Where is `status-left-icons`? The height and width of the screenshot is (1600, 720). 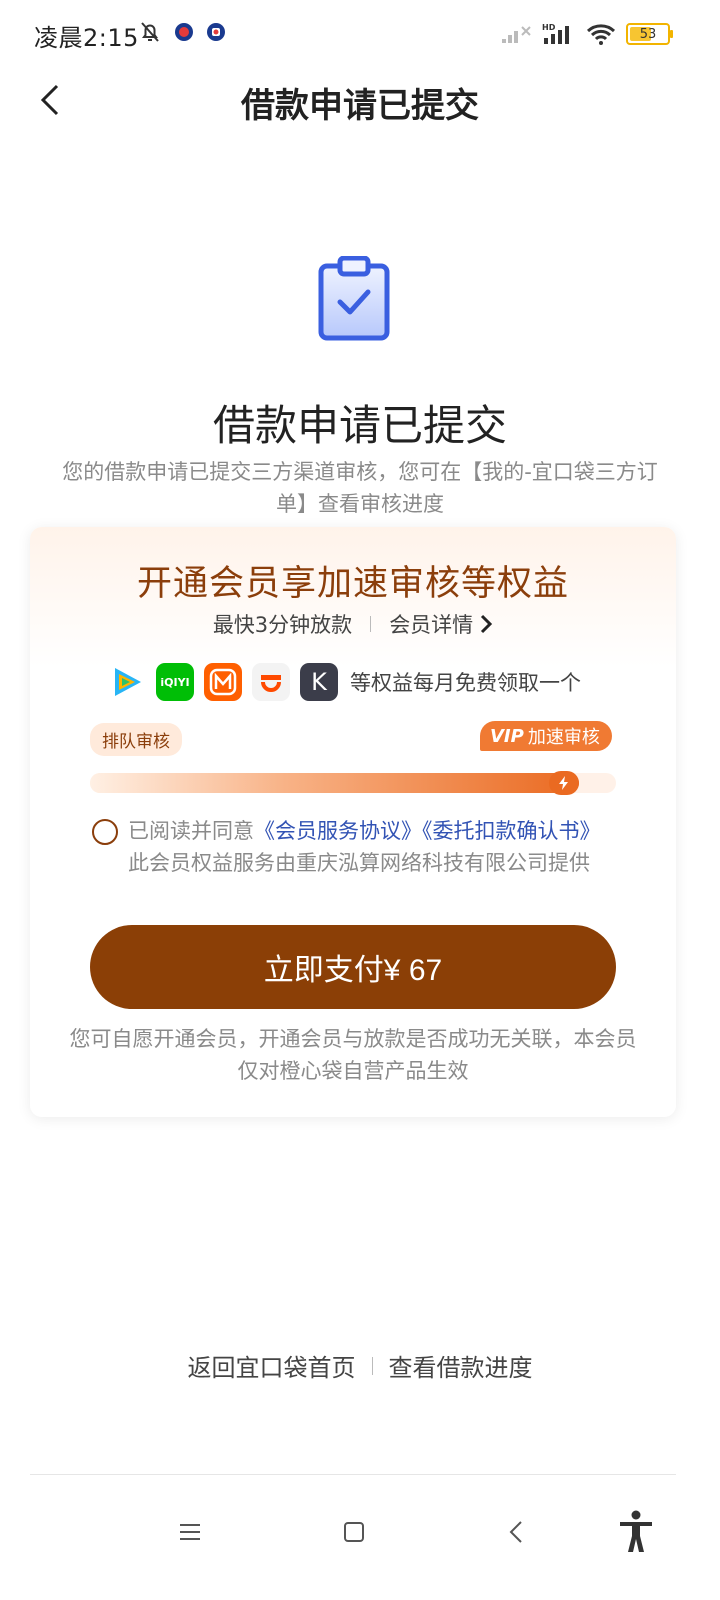 status-left-icons is located at coordinates (182, 32).